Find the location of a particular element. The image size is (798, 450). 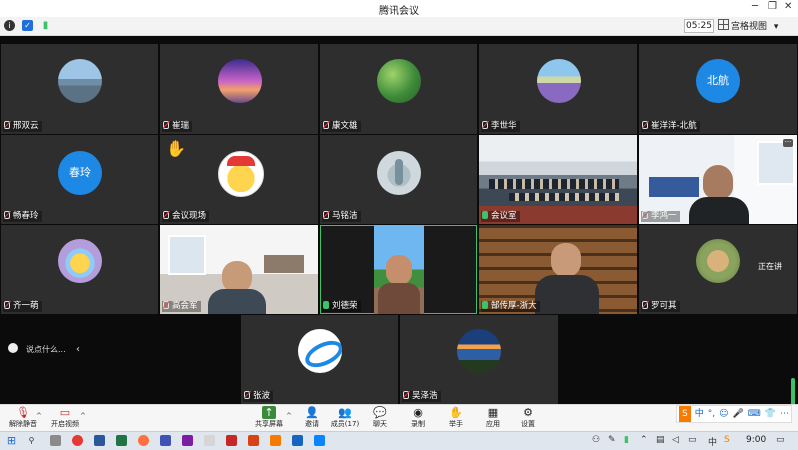

settings-button: ⚙ 设置 is located at coordinates (528, 417).